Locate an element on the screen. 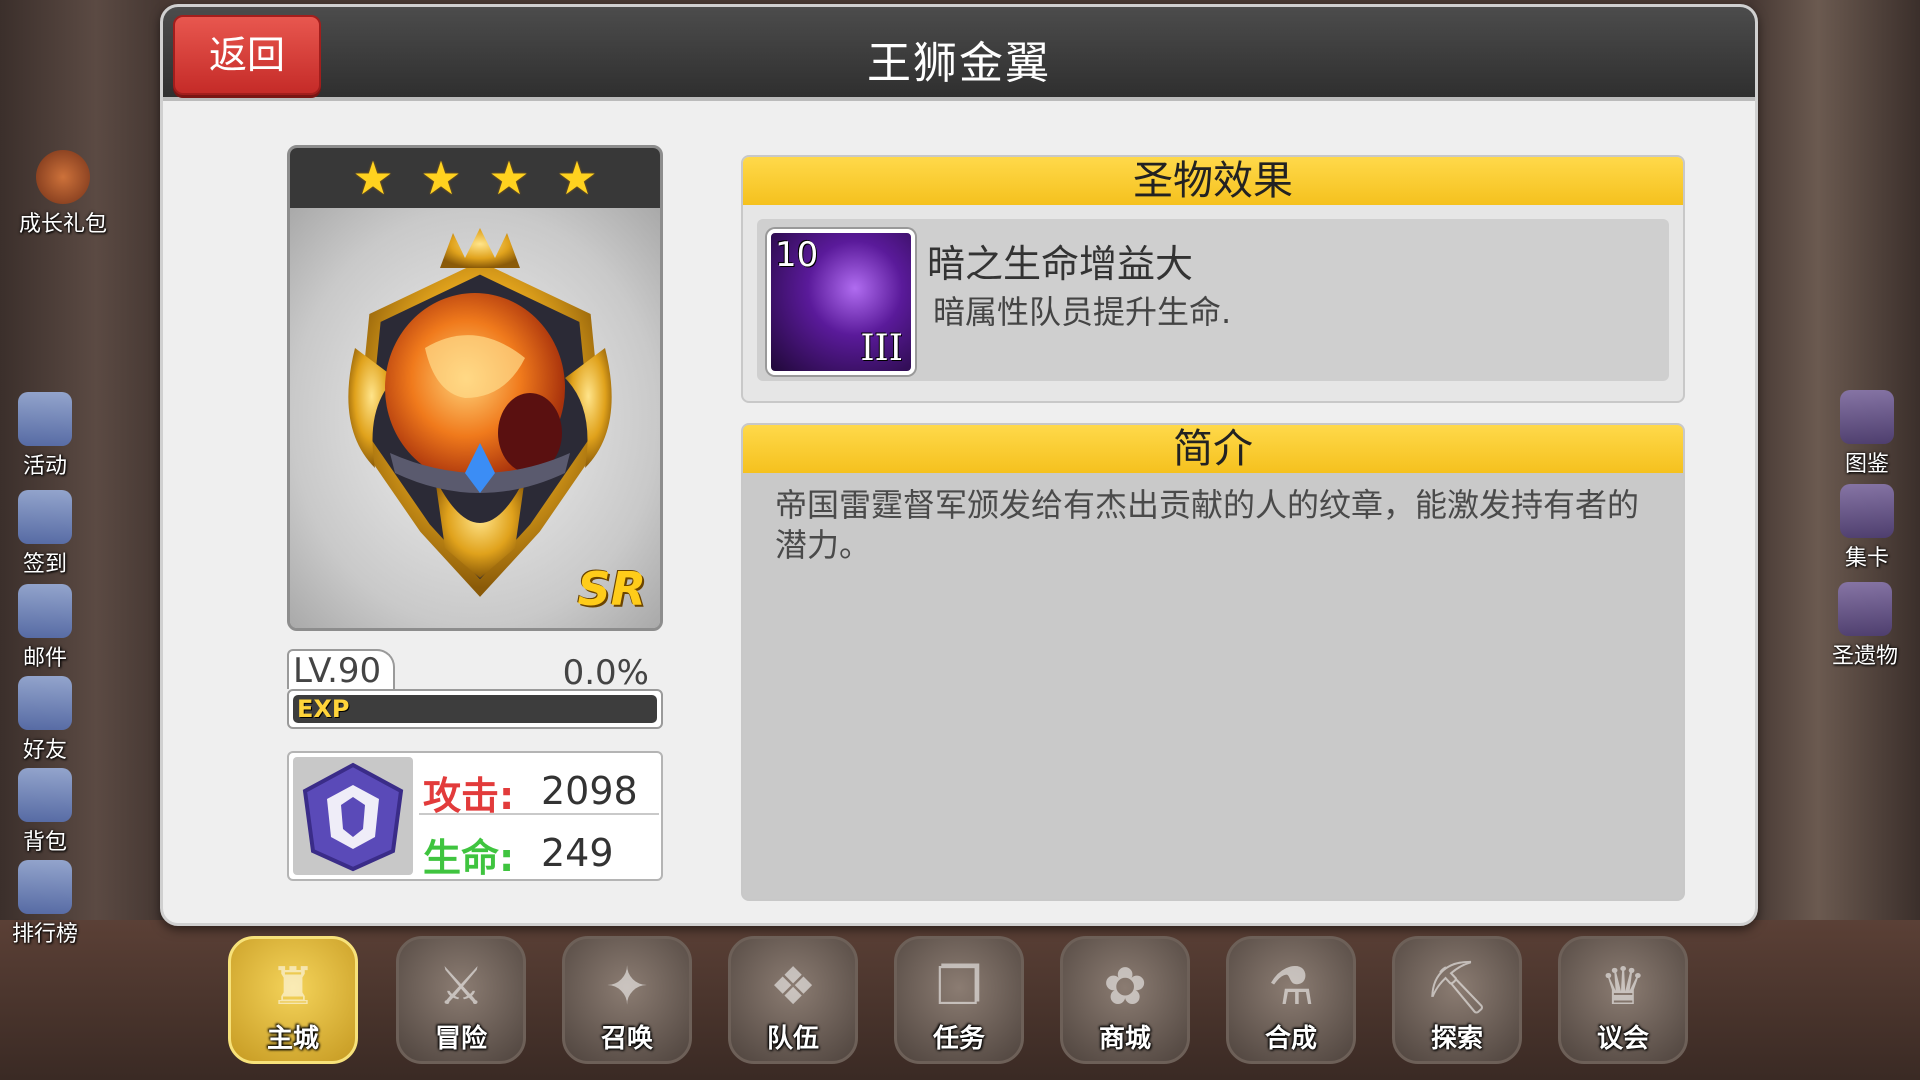 The image size is (1920, 1080). nav-adventure: ⚔ 冒险 is located at coordinates (461, 1000).